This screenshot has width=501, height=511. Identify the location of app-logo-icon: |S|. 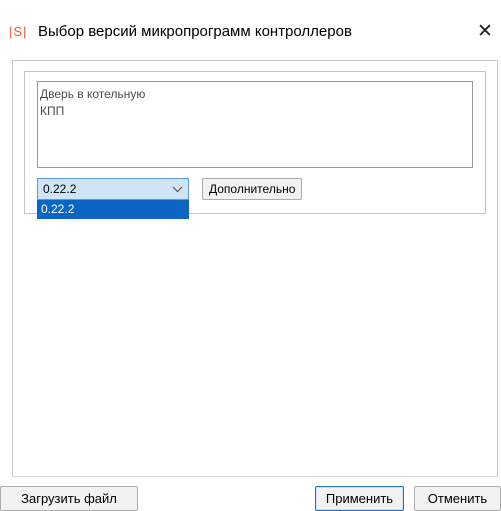
(18, 31).